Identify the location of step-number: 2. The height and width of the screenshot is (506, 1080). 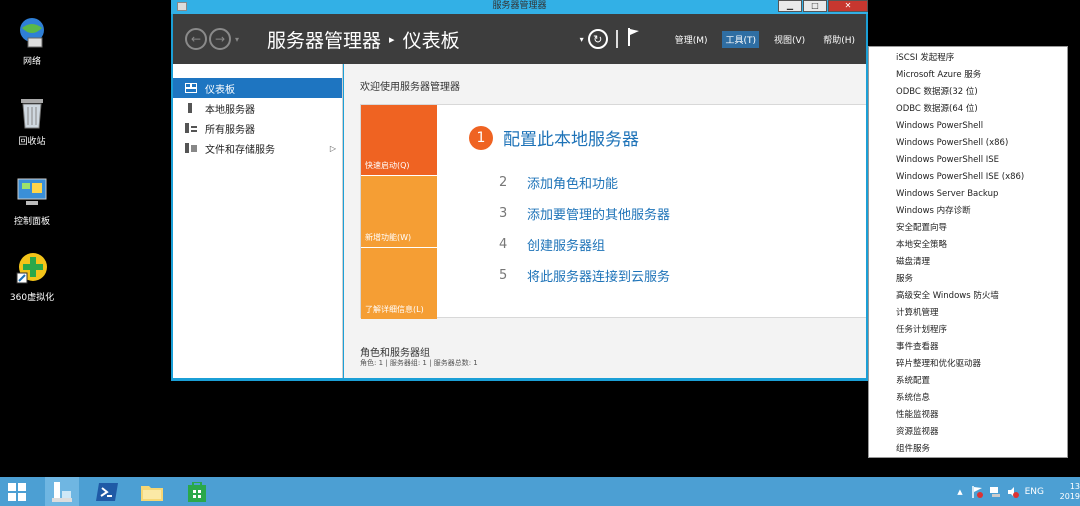
(503, 182).